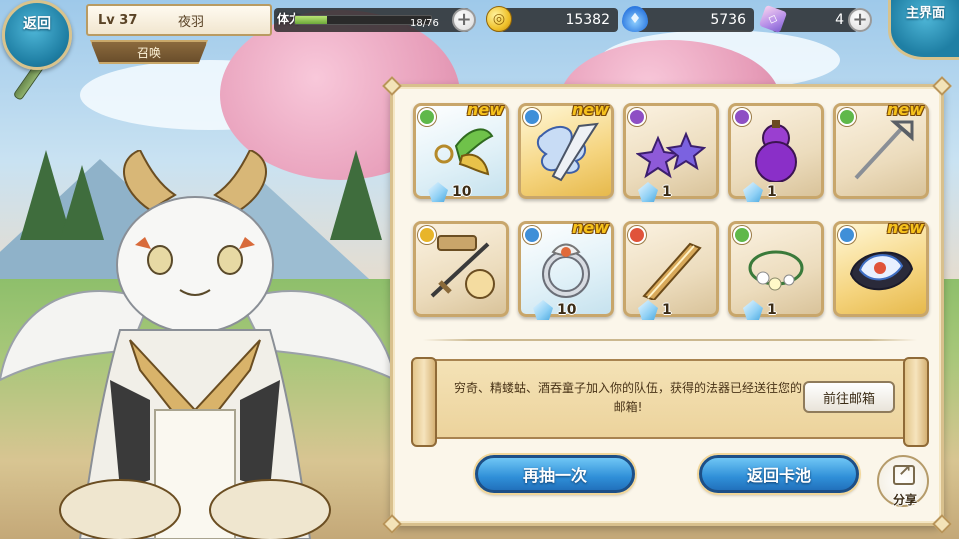  I want to click on reward-item-purple-star-earrings: 1, so click(671, 152).